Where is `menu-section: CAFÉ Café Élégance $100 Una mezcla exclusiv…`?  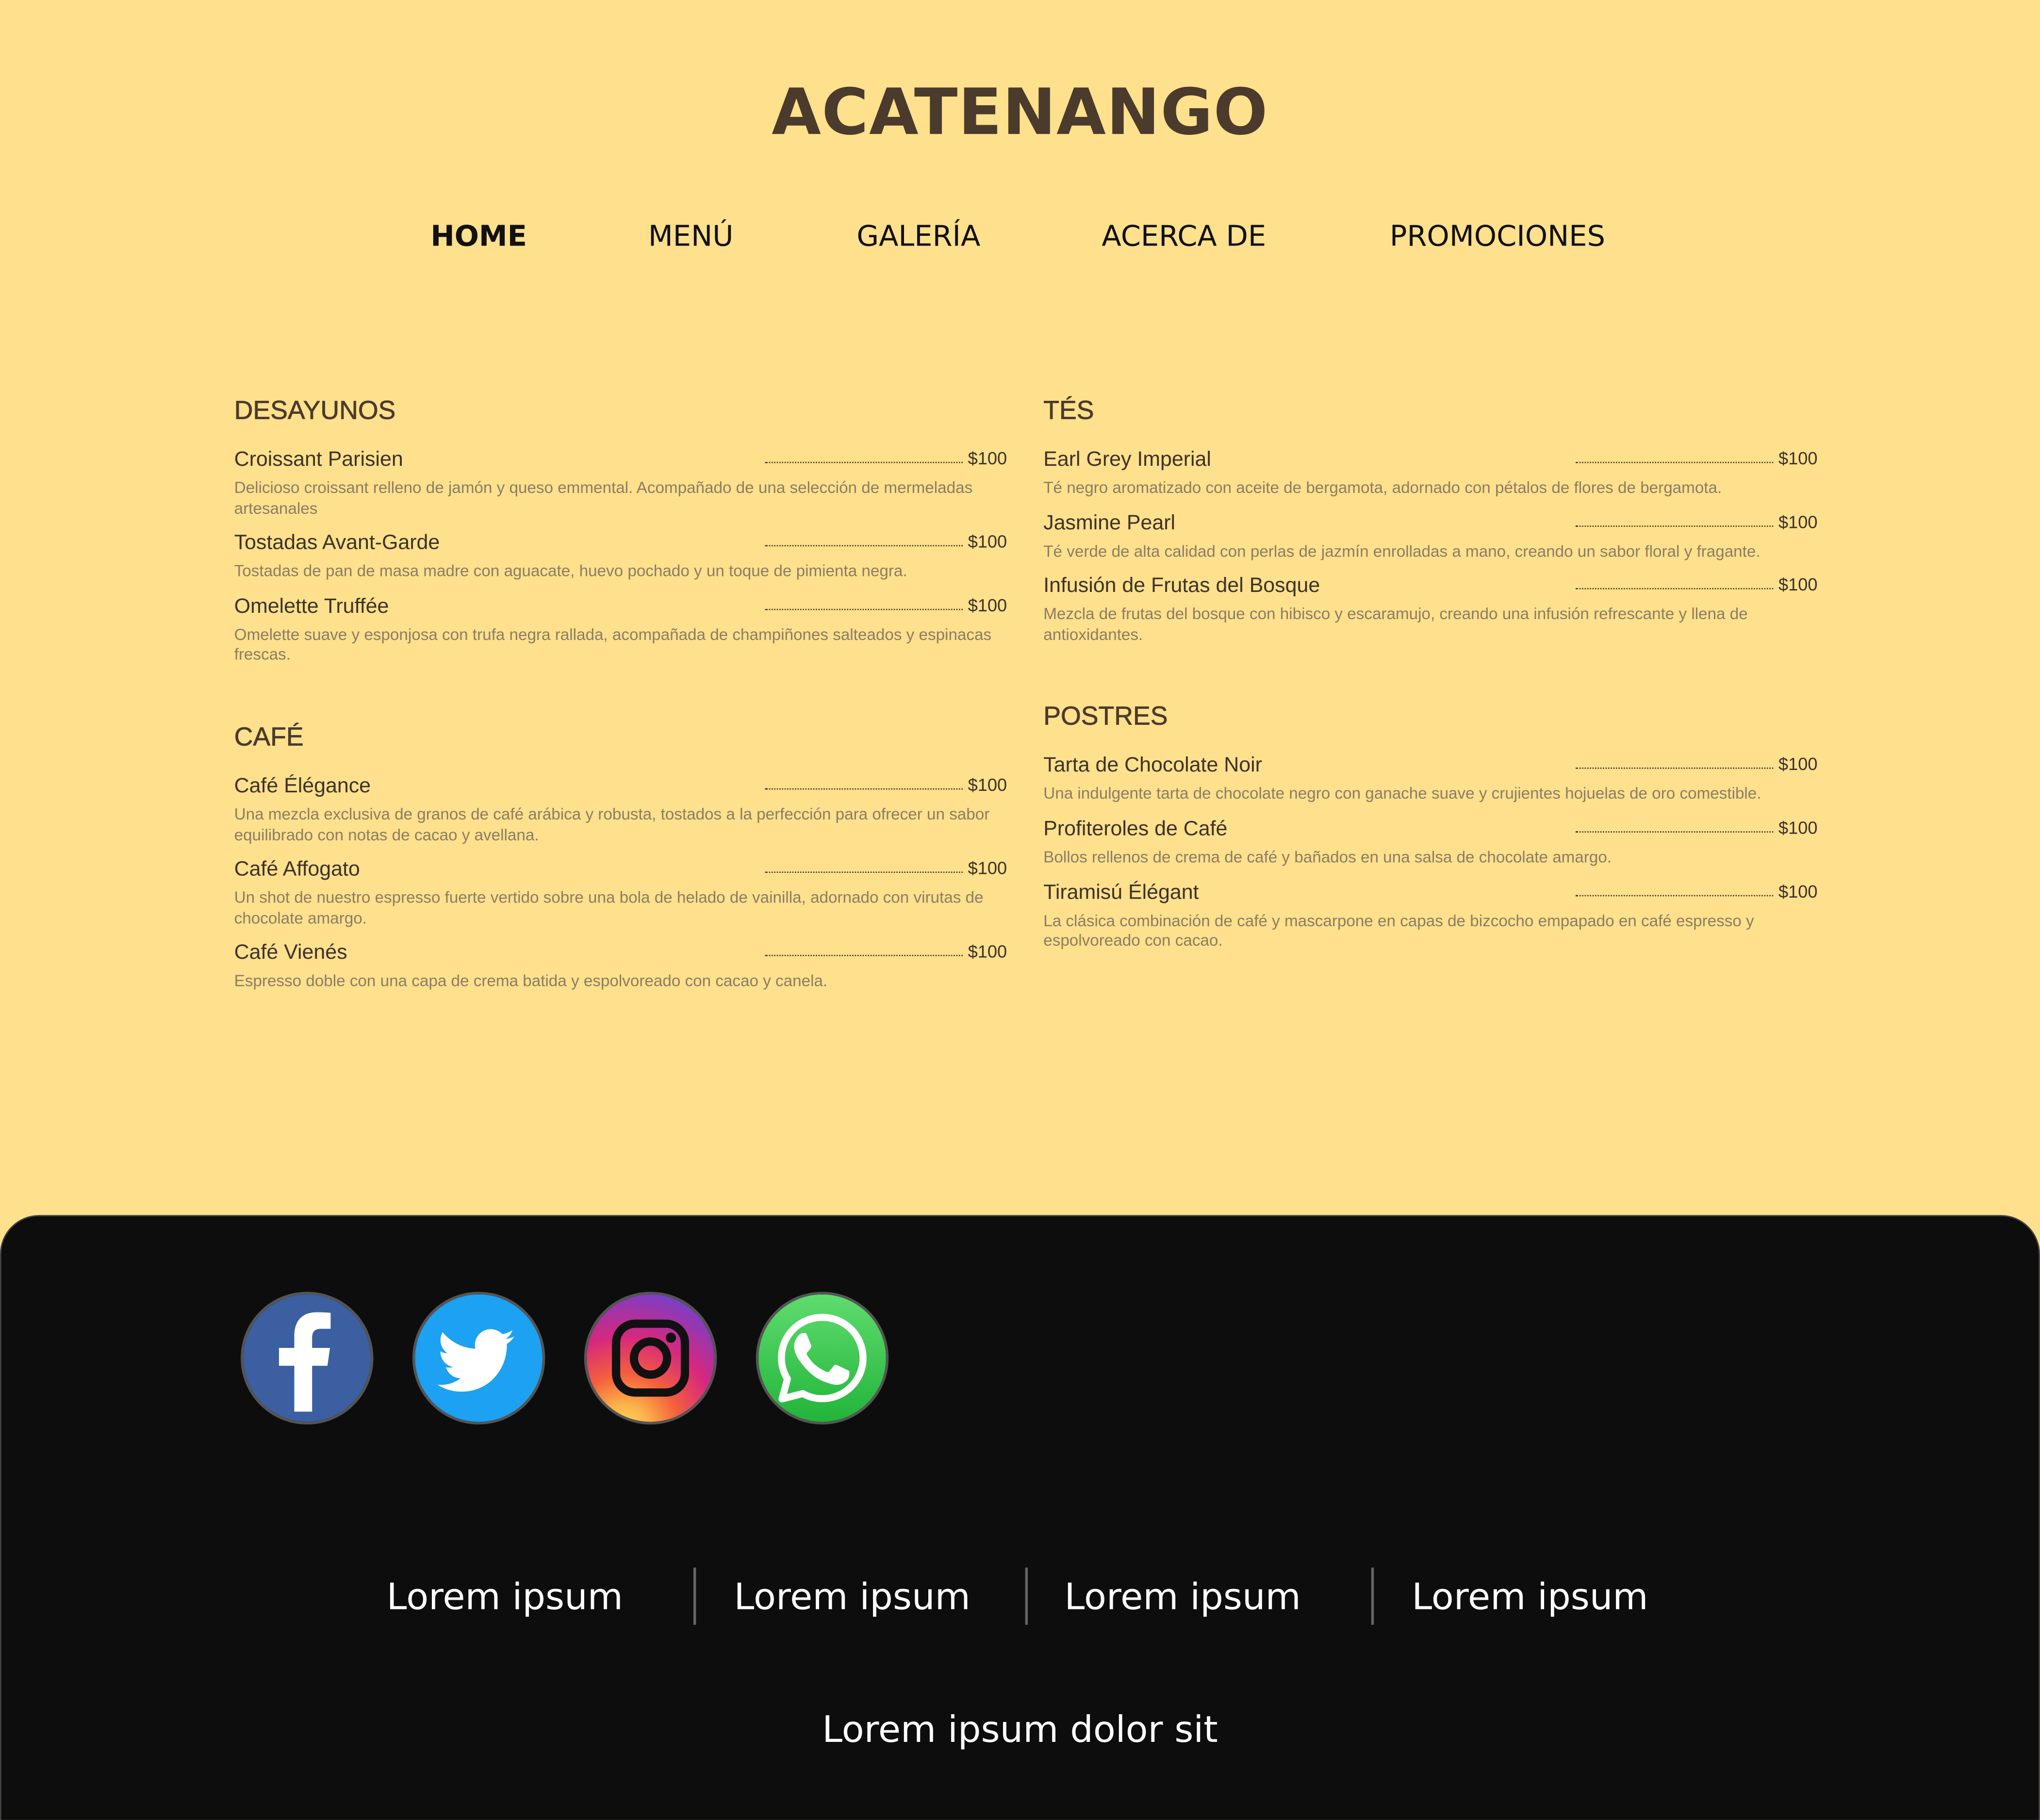 menu-section: CAFÉ Café Élégance $100 Una mezcla exclusiv… is located at coordinates (620, 856).